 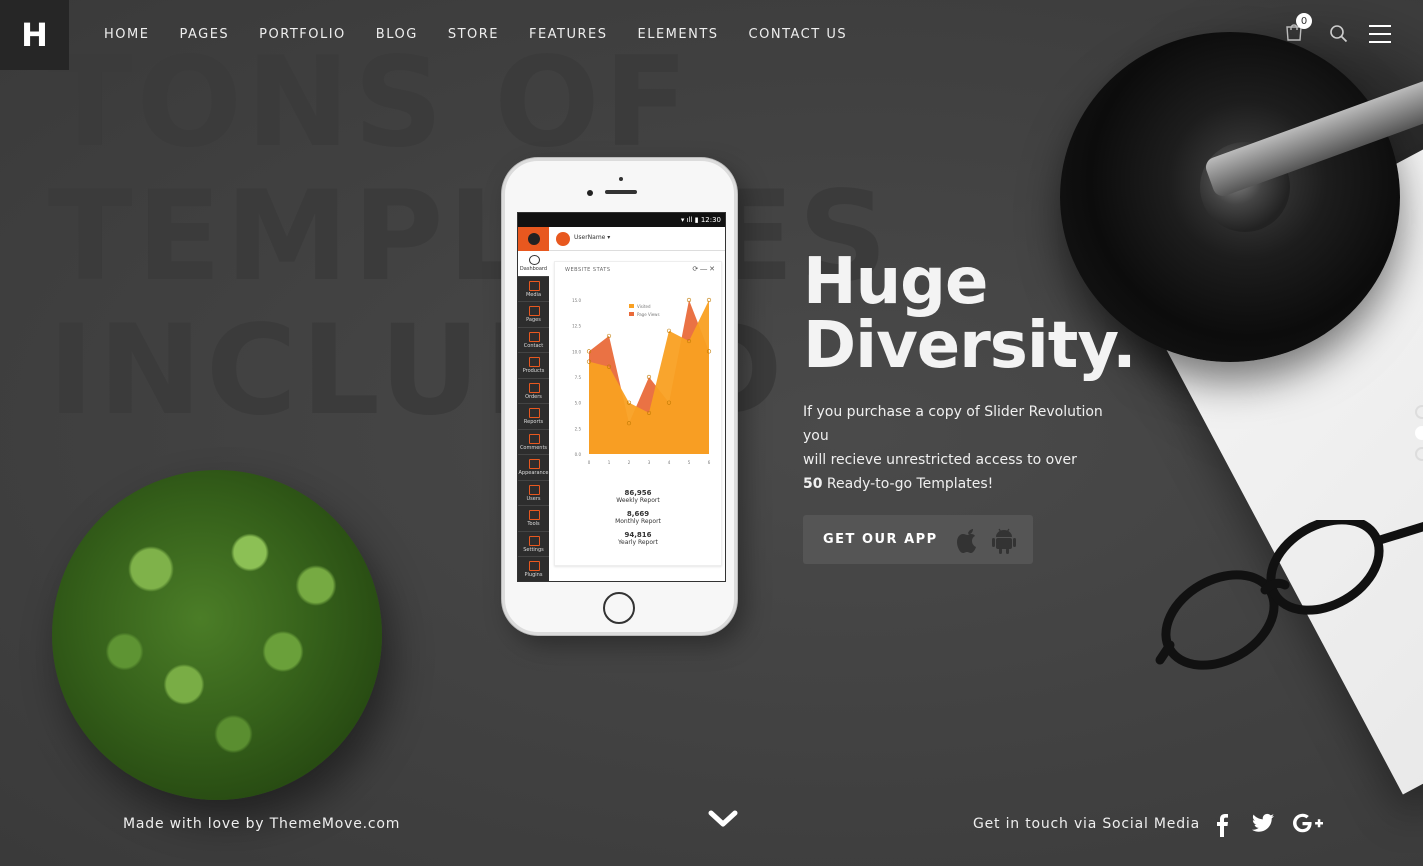 I want to click on google-plus-icon, so click(x=1308, y=824).